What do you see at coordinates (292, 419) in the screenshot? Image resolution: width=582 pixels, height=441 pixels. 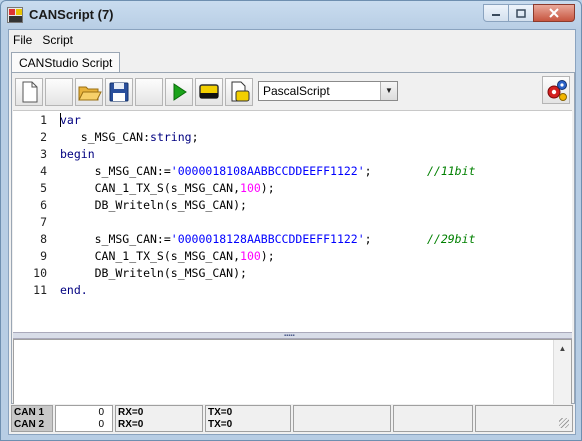 I see `status-bar: CAN 1 CAN 2 0 0 RX=0 RX=0 TX=0 TX=0` at bounding box center [292, 419].